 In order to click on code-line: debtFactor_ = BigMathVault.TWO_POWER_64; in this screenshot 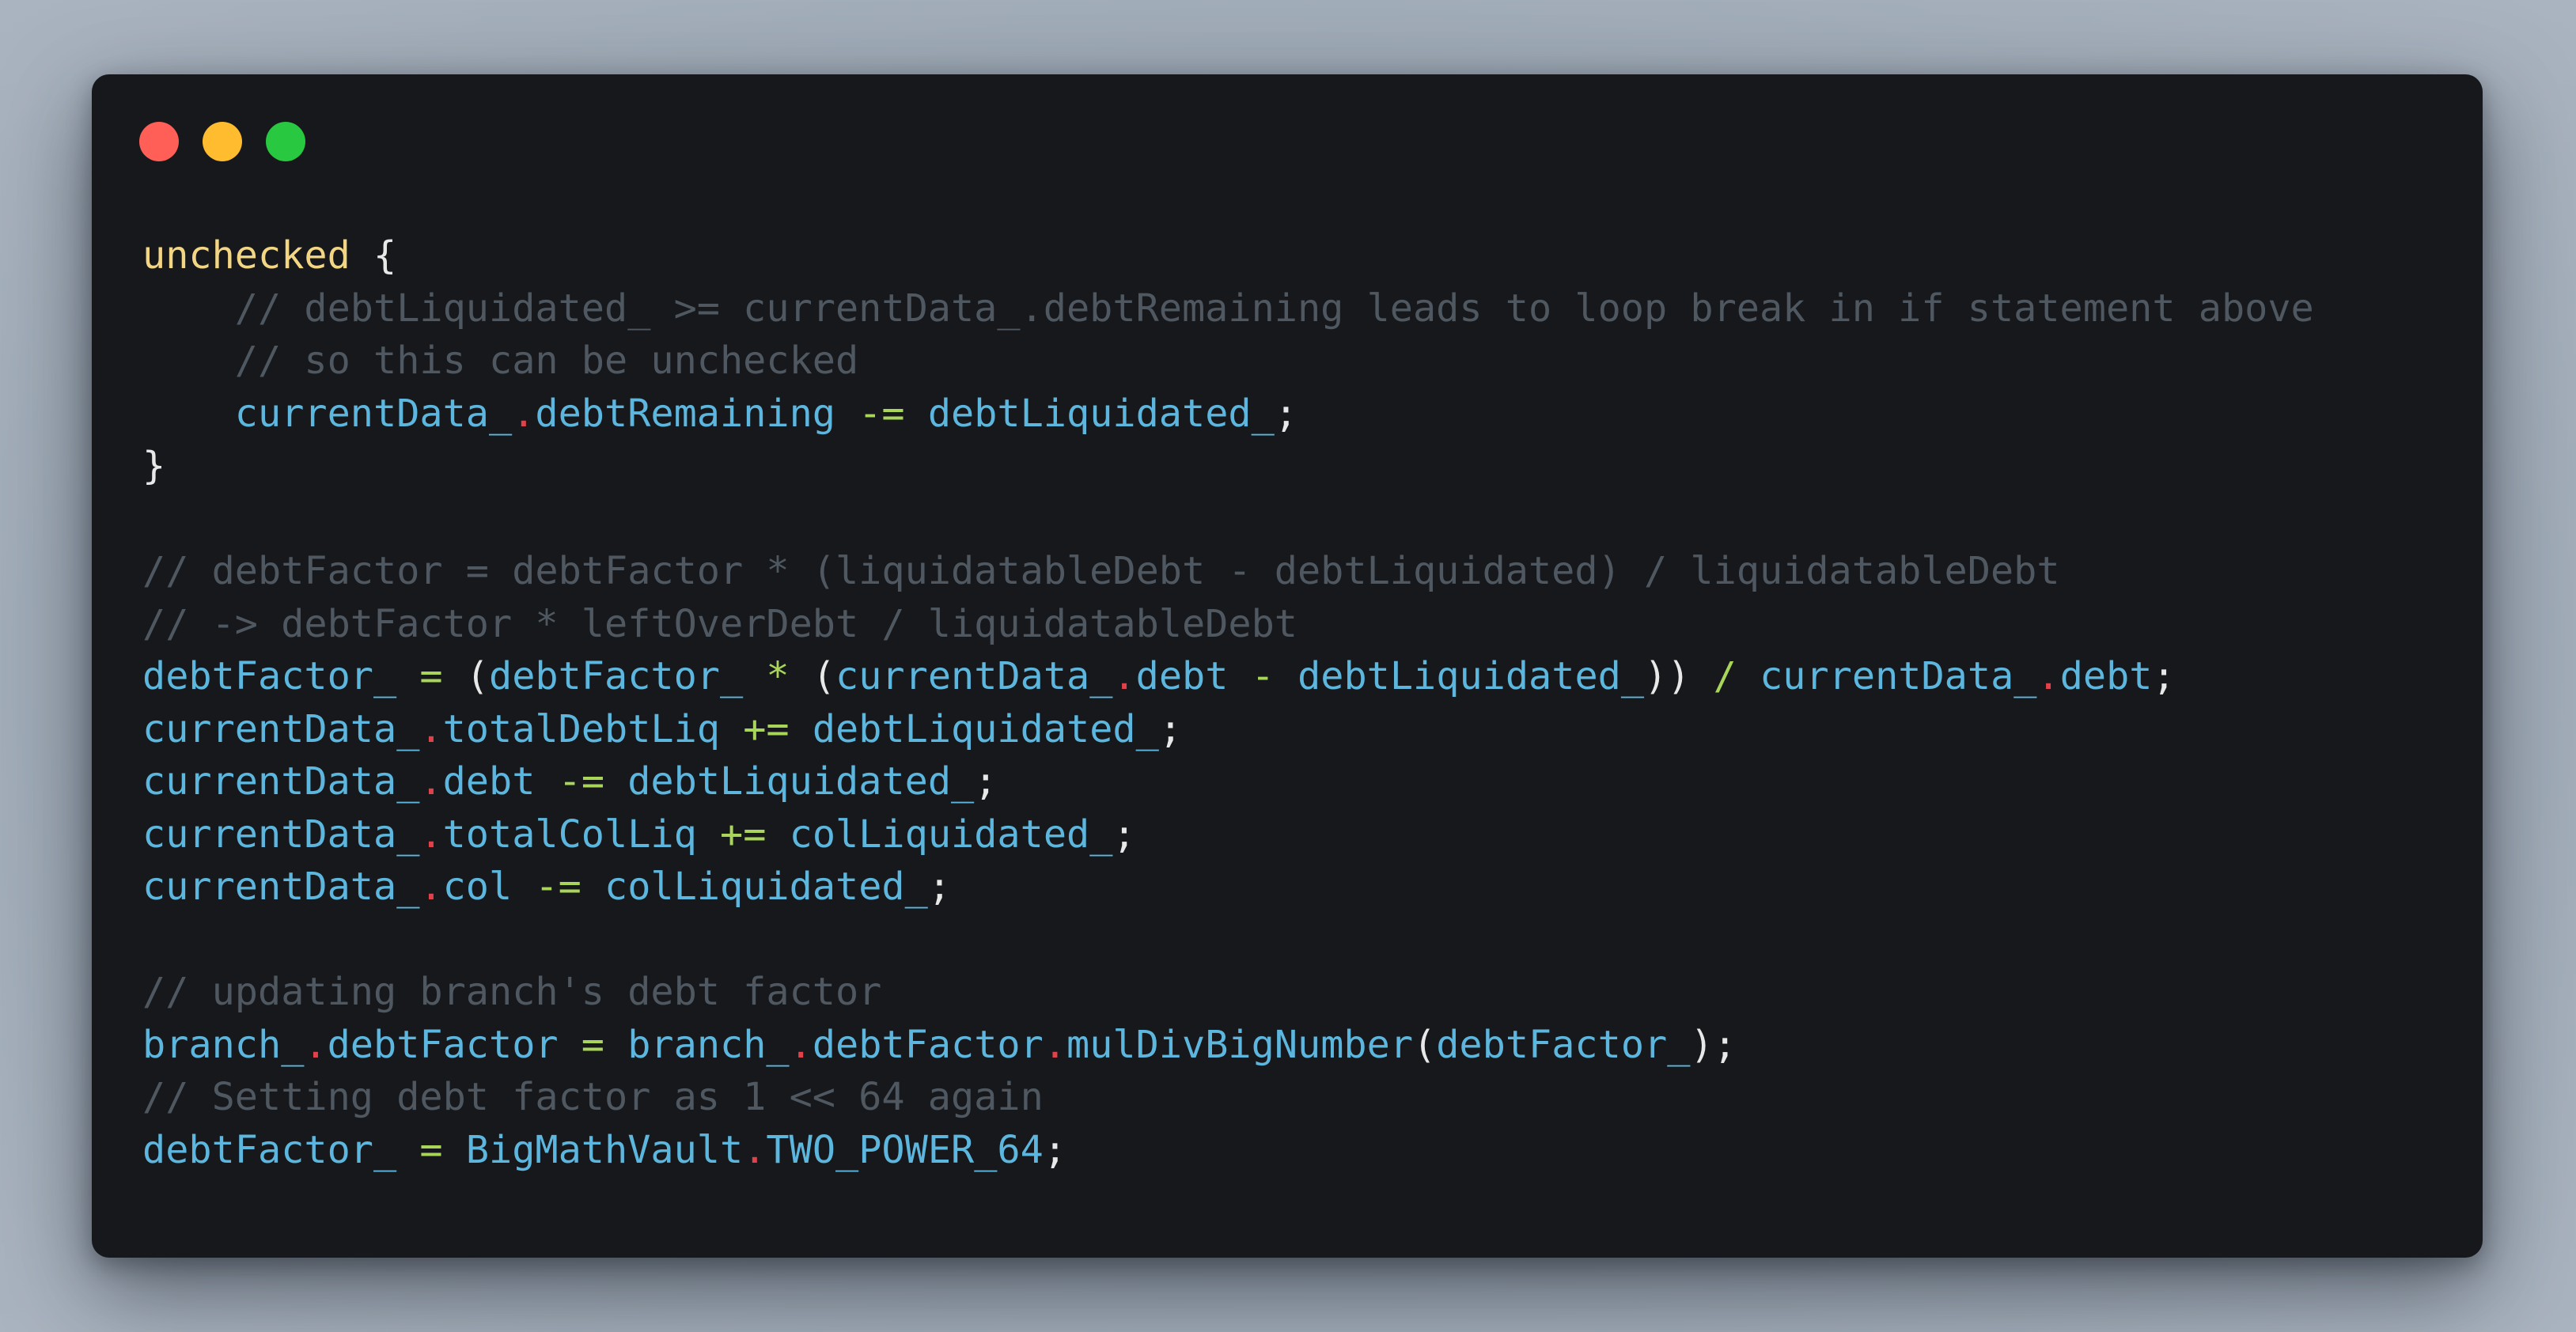, I will do `click(1228, 1150)`.